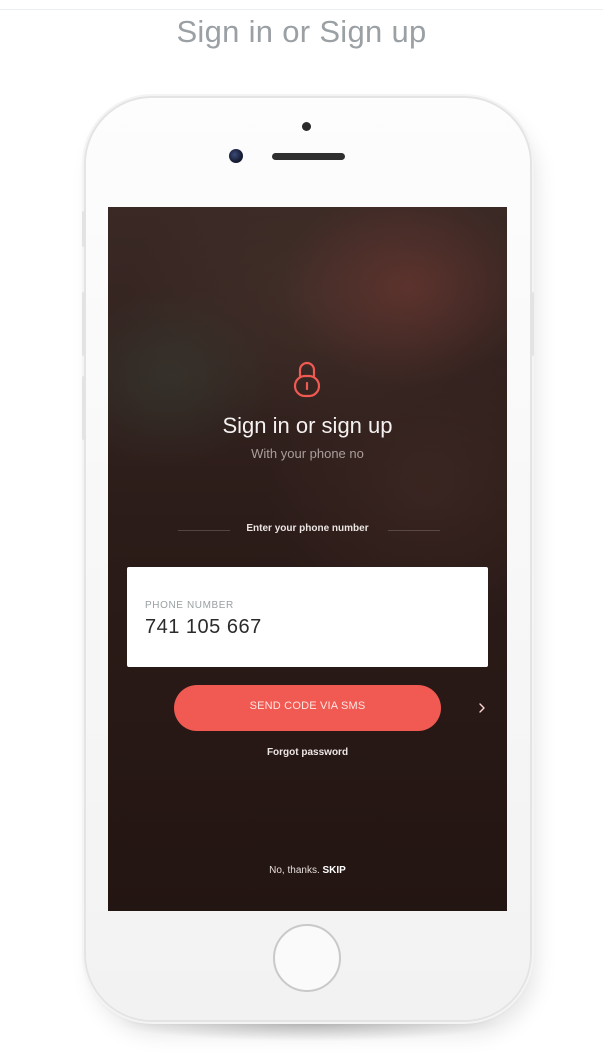 The height and width of the screenshot is (1059, 603). Describe the element at coordinates (306, 126) in the screenshot. I see `proximity-sensor` at that location.